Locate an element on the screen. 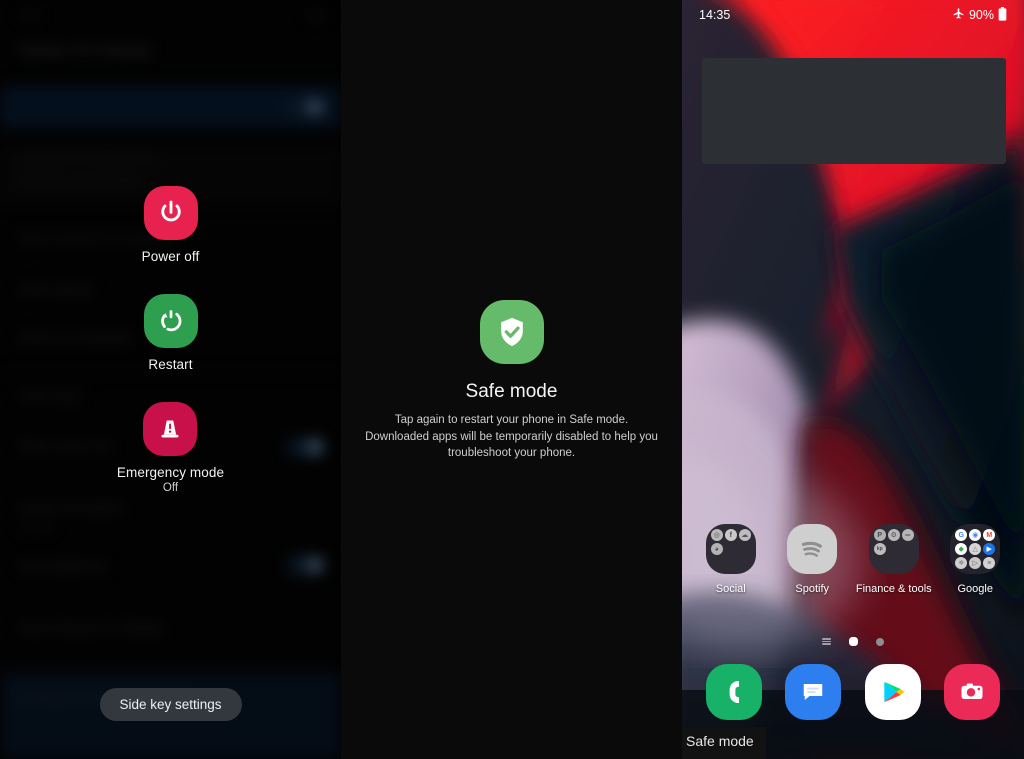 This screenshot has width=1024, height=759. social-folder-icon: ◎ f ☁ ◕ is located at coordinates (730, 549).